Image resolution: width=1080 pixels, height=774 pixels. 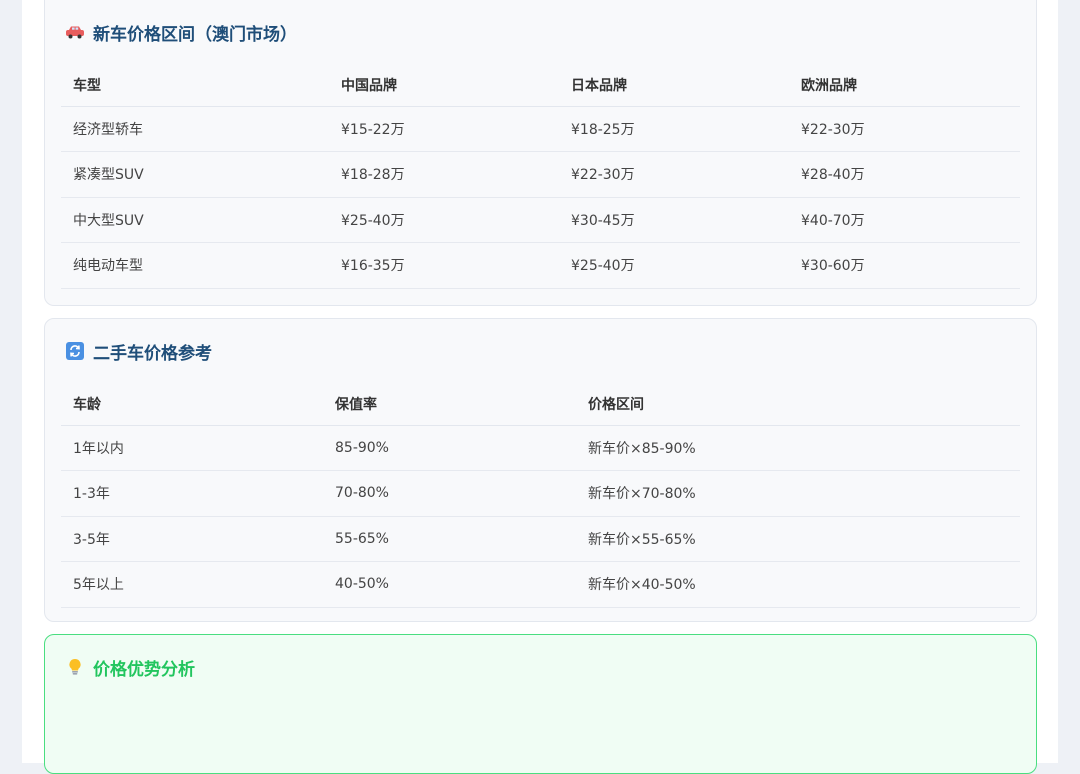 What do you see at coordinates (540, 351) in the screenshot?
I see `used-car-card-title: 二手车价格参考` at bounding box center [540, 351].